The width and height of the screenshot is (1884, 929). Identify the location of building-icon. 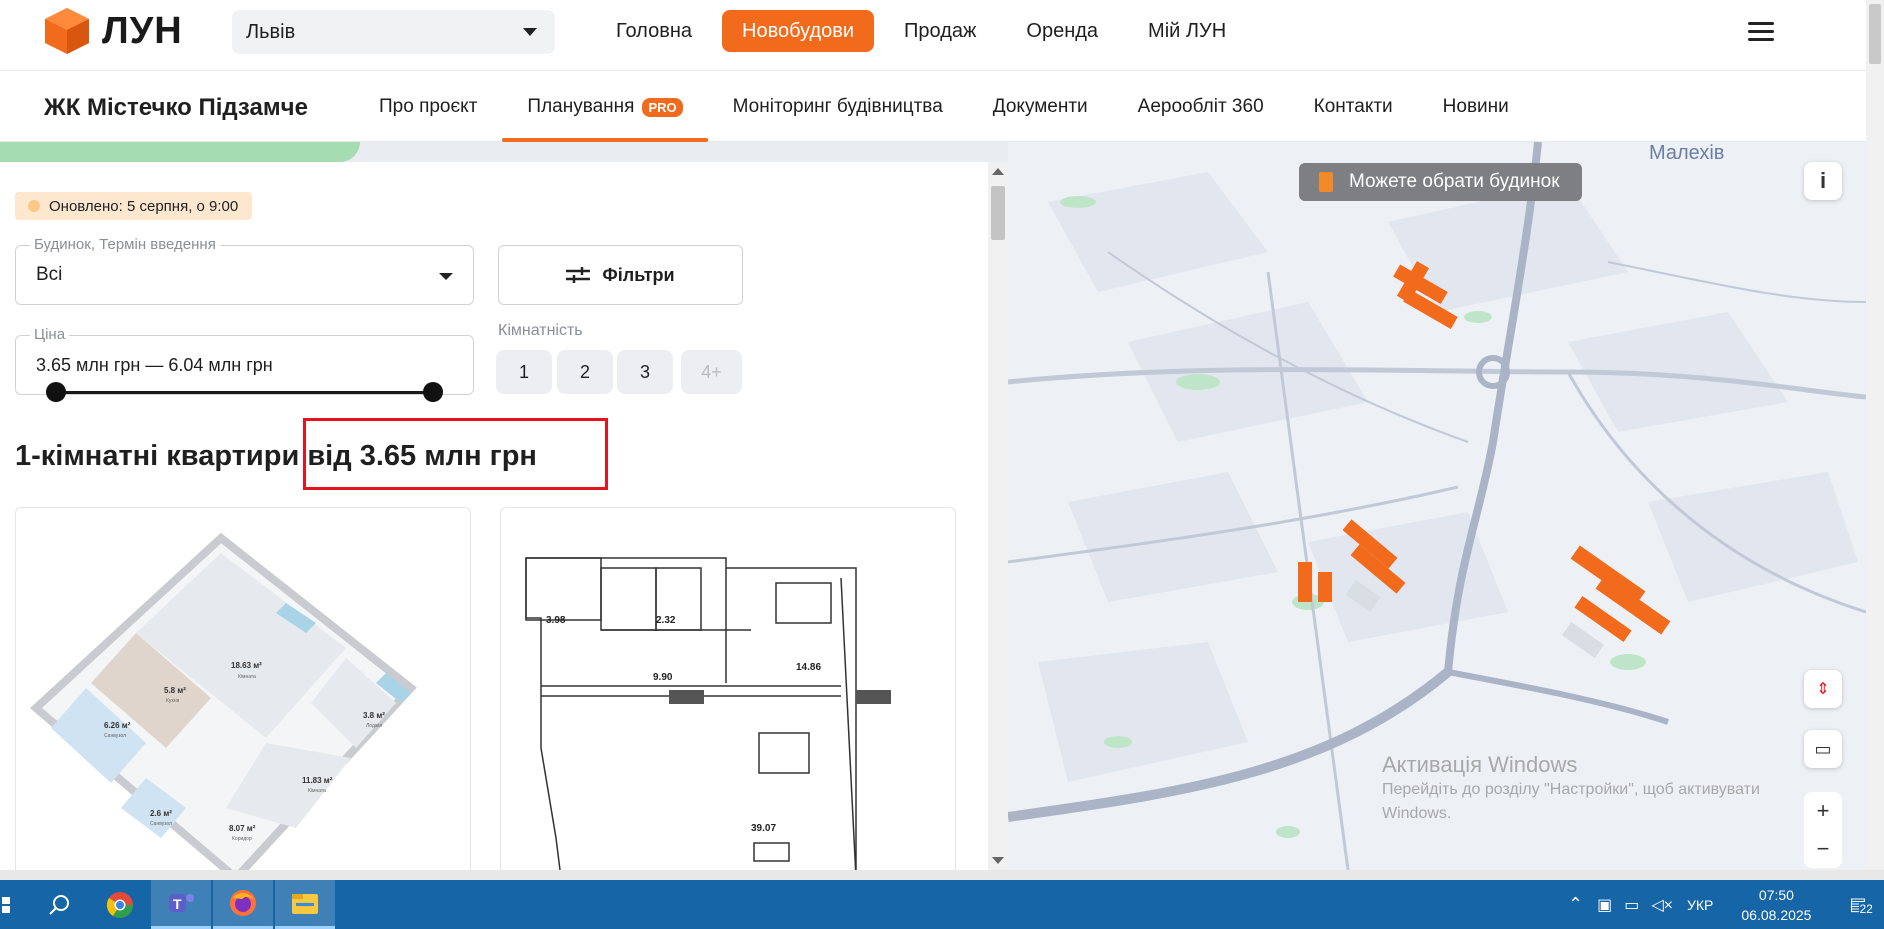
(1326, 182).